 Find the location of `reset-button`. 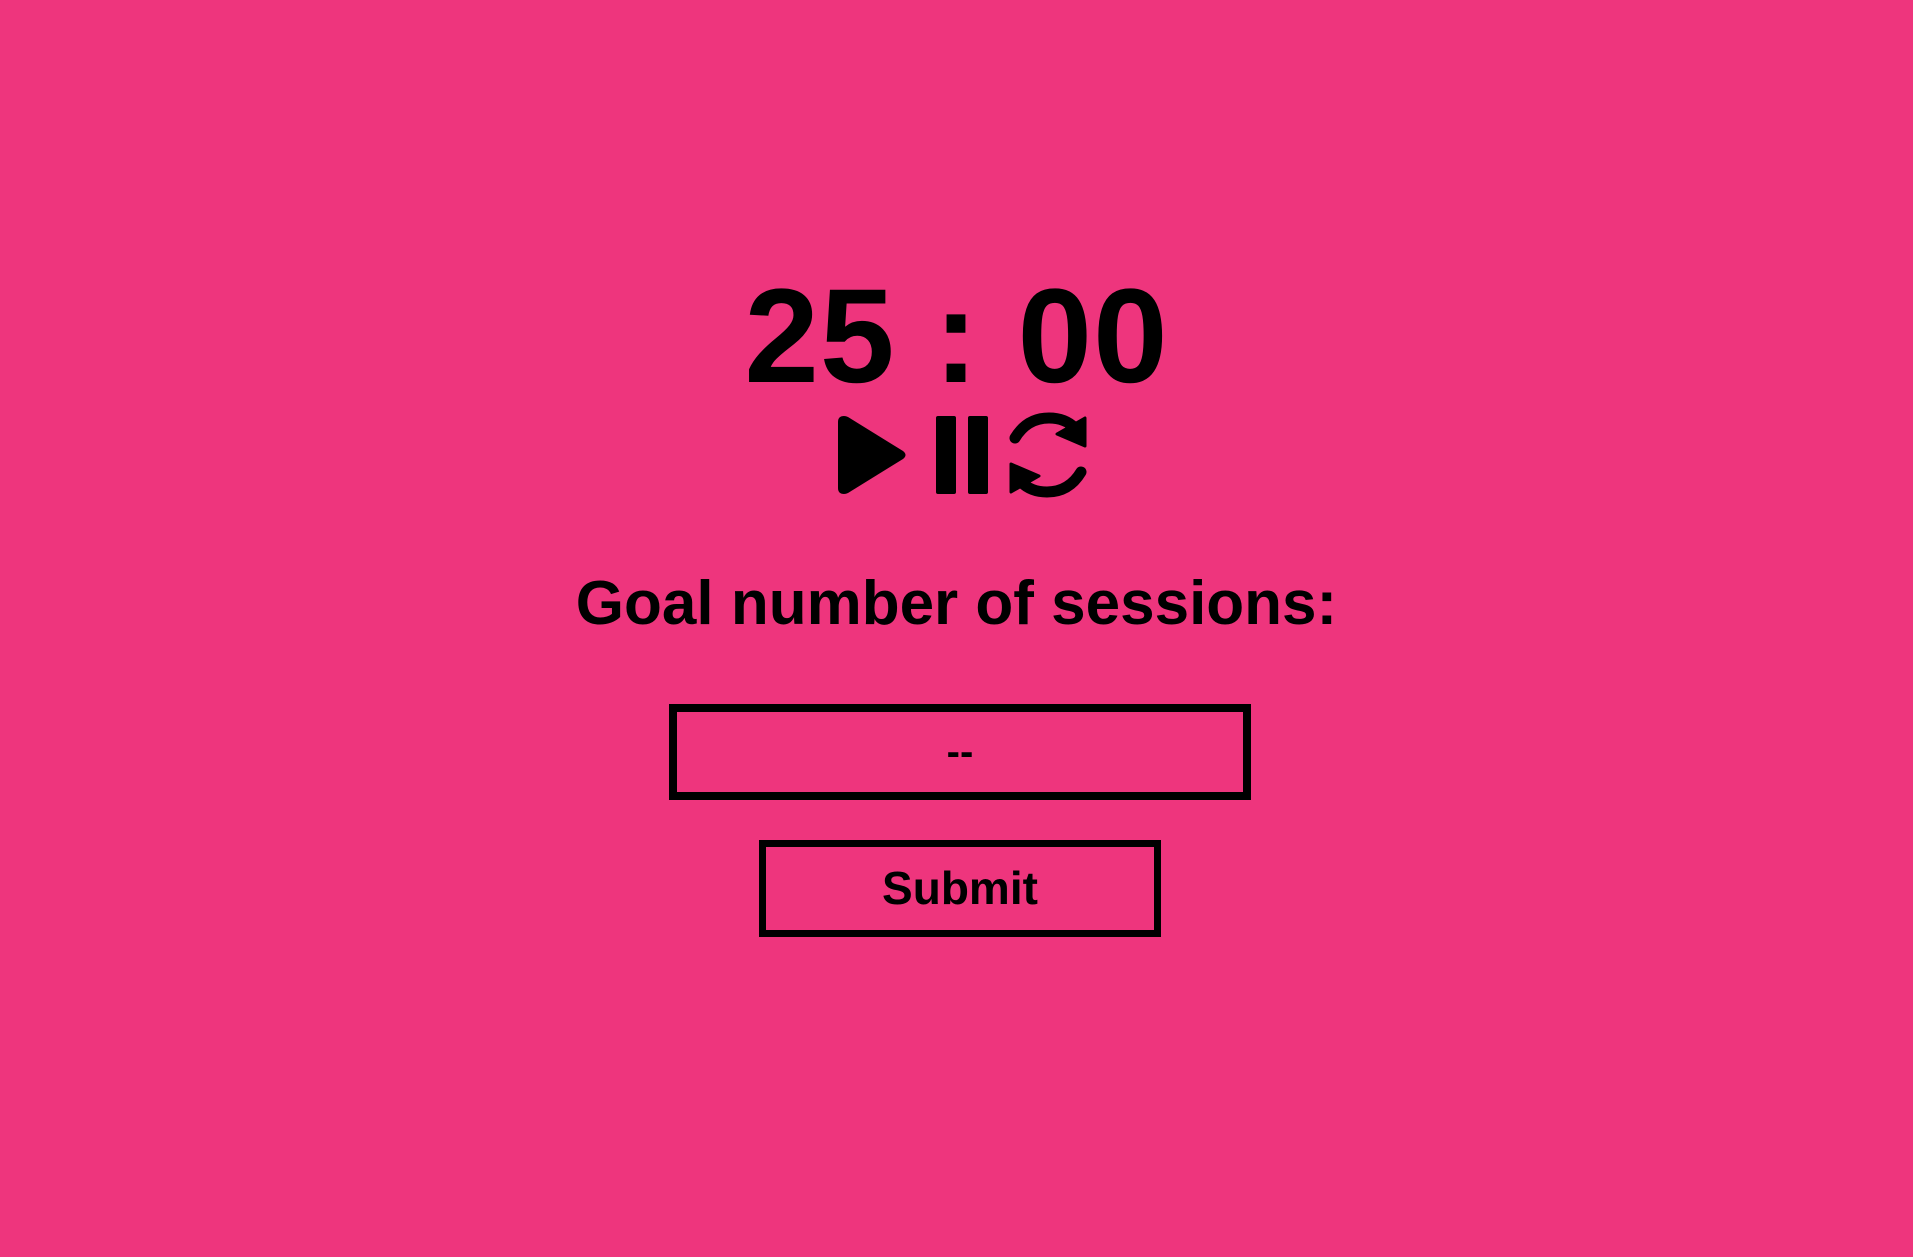

reset-button is located at coordinates (1048, 455).